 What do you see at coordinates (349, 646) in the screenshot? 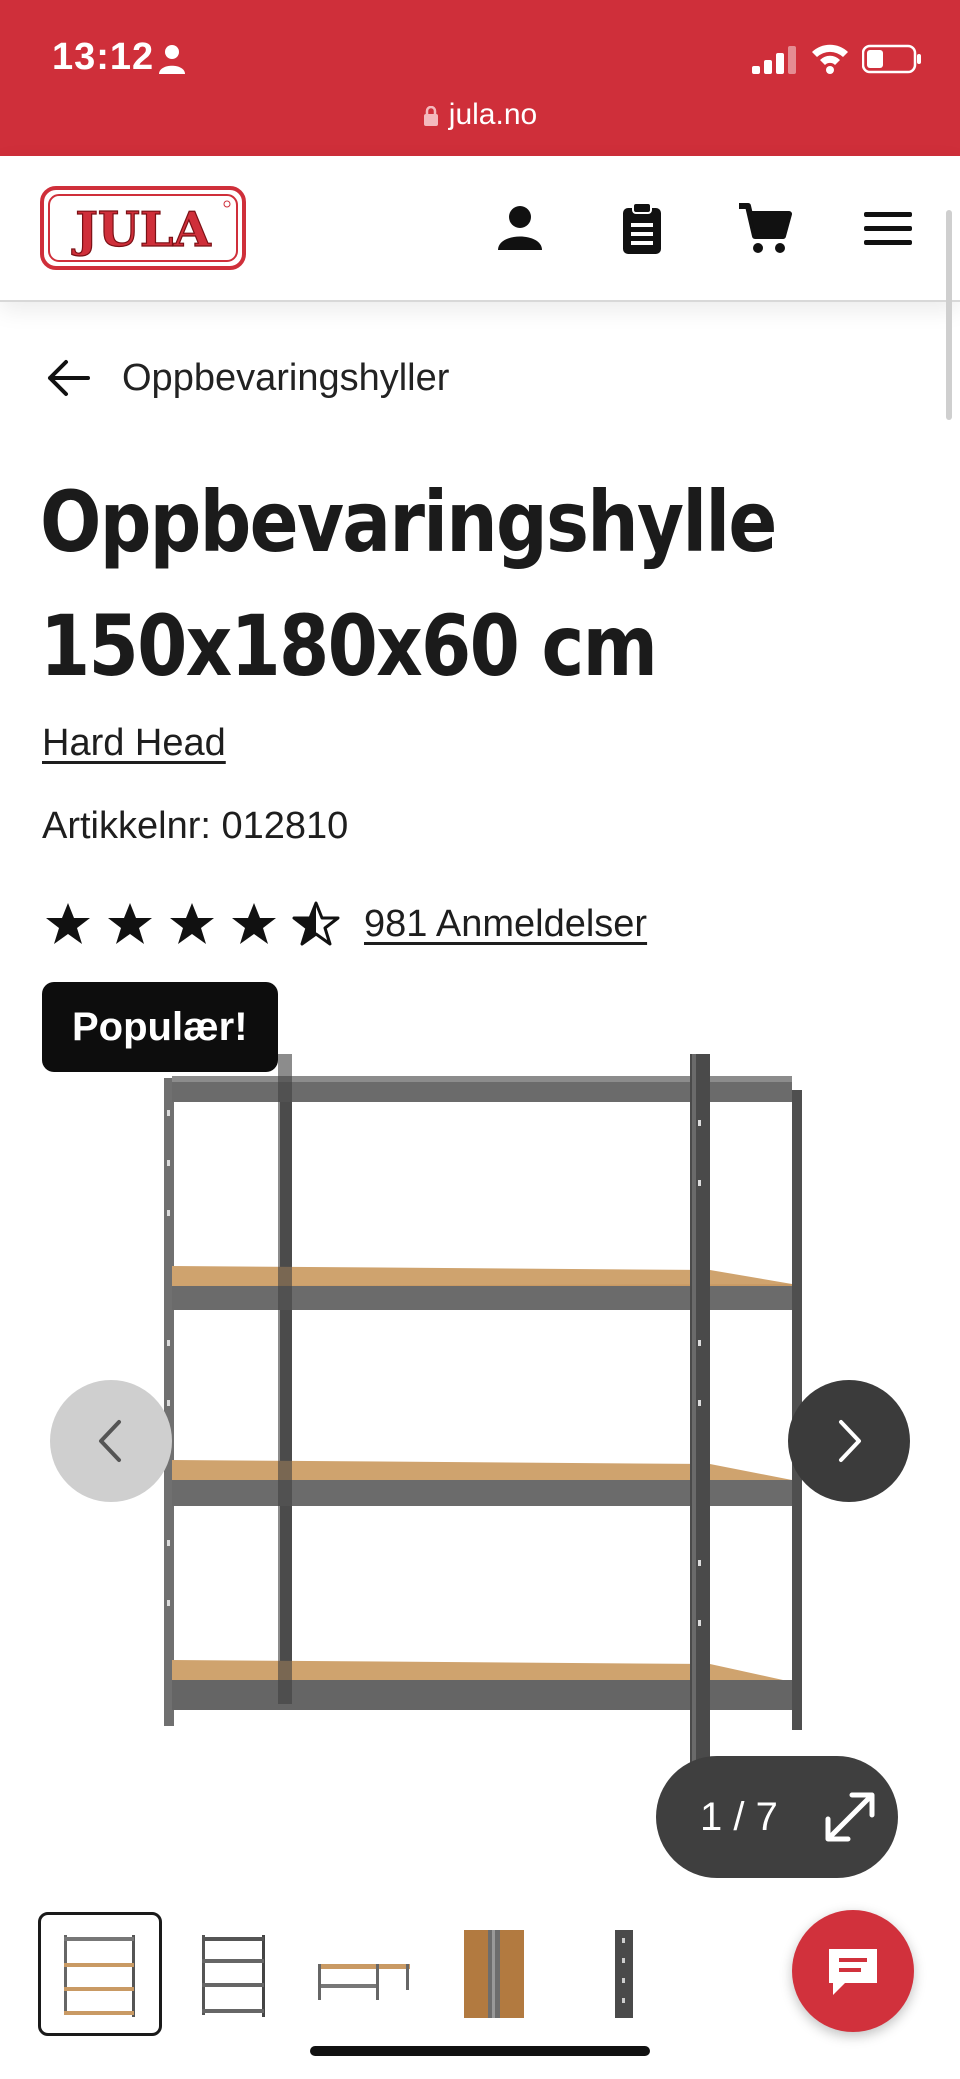
I see `product-title-line2: 150x180x60 cm` at bounding box center [349, 646].